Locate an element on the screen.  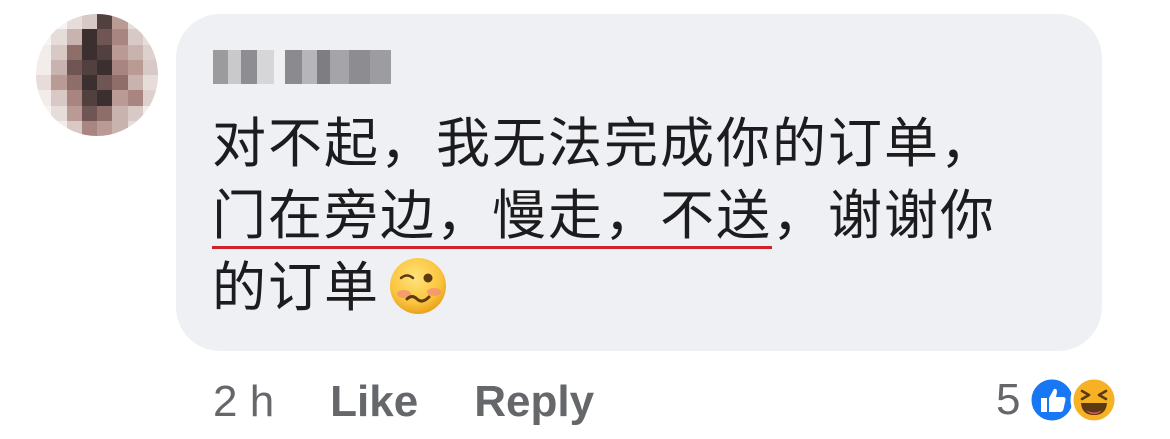
like-icon is located at coordinates (1052, 400).